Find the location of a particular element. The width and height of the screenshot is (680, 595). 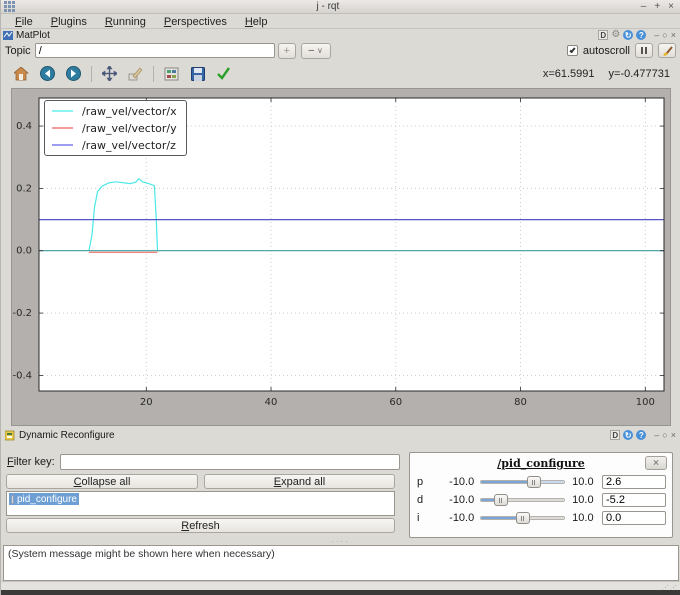

menu-item-help: Help is located at coordinates (256, 22).